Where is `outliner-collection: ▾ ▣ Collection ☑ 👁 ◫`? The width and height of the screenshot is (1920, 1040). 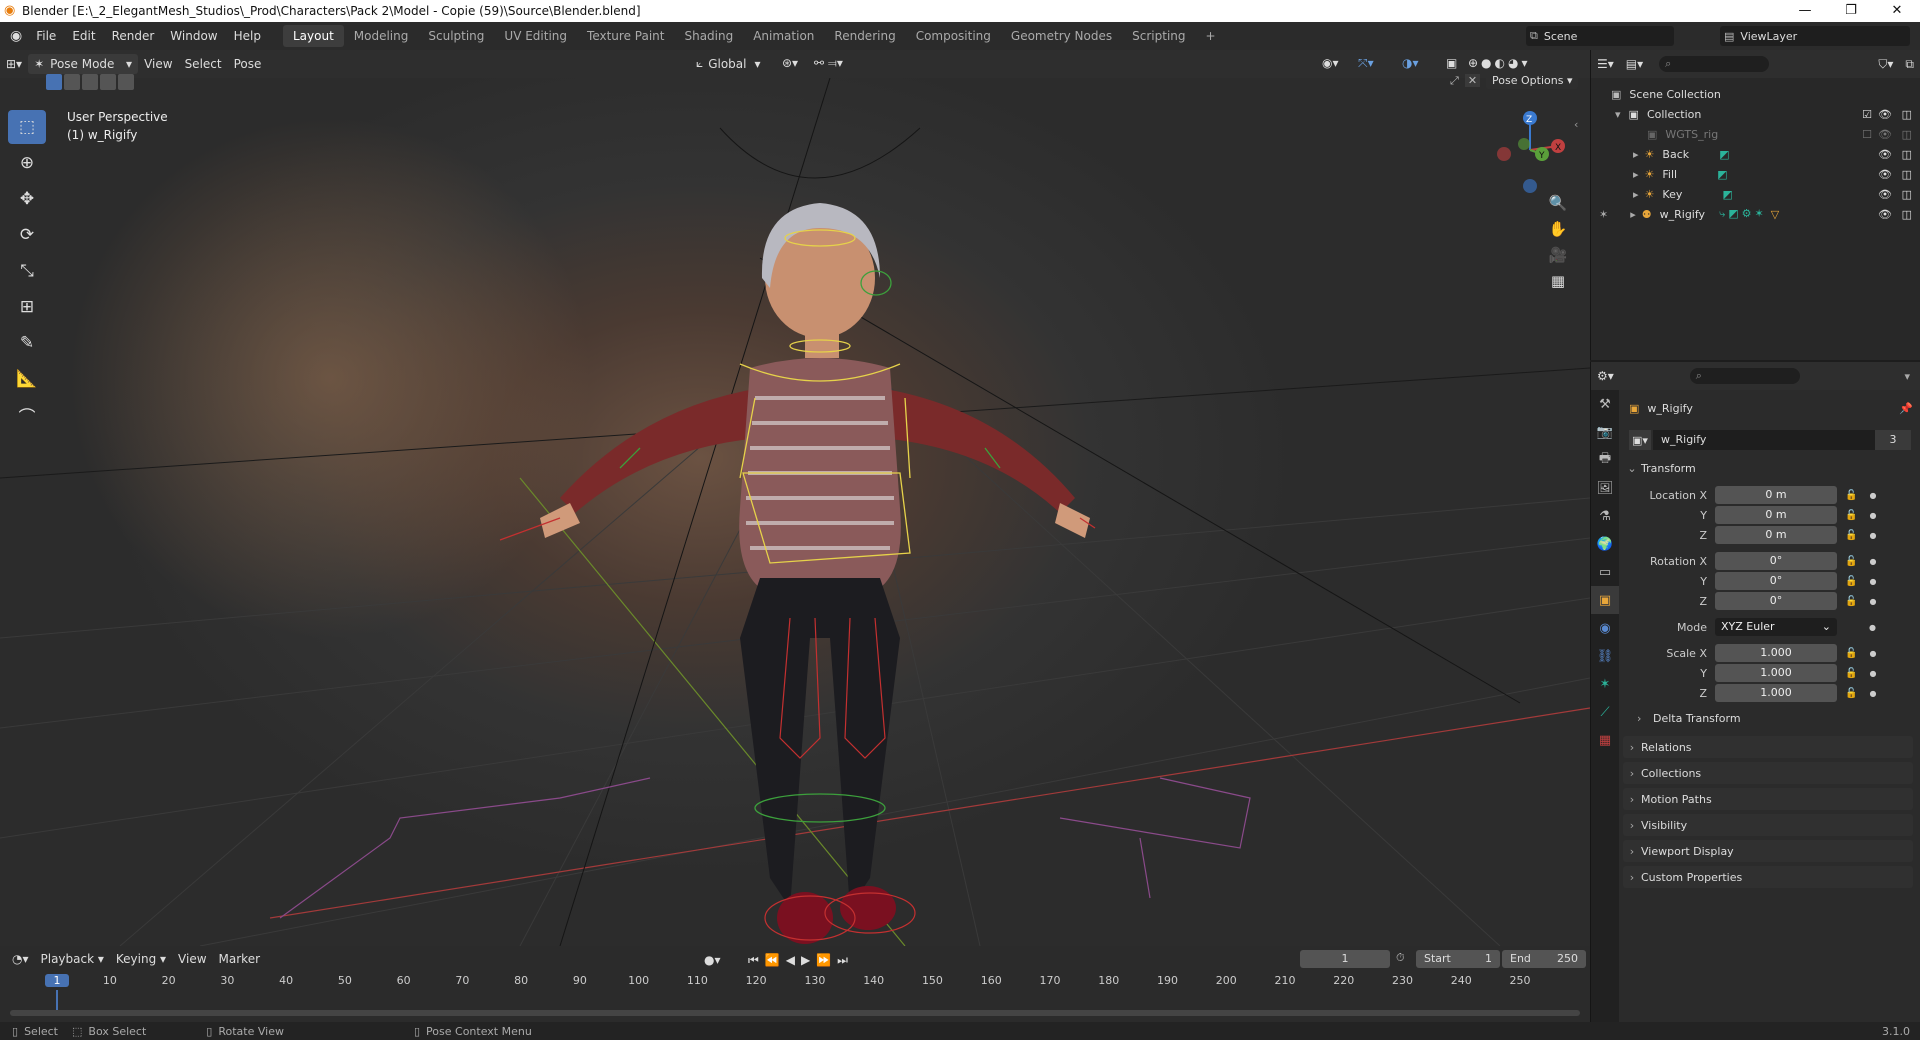 outliner-collection: ▾ ▣ Collection ☑ 👁 ◫ is located at coordinates (1755, 114).